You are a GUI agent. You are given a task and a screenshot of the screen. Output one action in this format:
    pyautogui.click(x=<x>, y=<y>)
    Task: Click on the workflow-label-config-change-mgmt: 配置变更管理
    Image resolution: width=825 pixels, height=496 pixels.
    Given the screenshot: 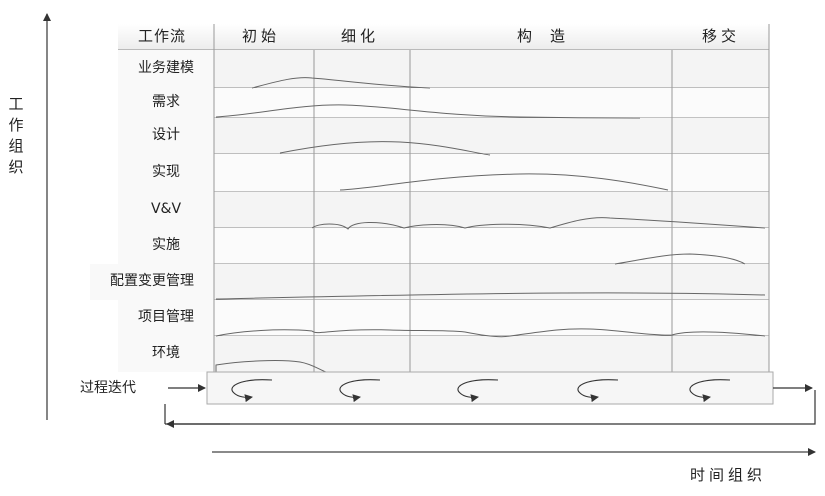 What is the action you would take?
    pyautogui.click(x=152, y=281)
    